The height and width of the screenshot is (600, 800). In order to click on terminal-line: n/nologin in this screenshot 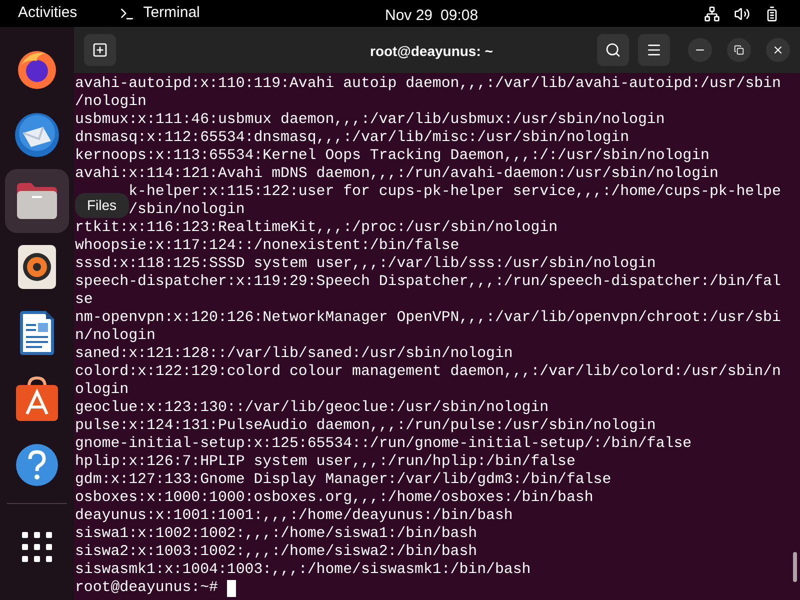, I will do `click(115, 336)`.